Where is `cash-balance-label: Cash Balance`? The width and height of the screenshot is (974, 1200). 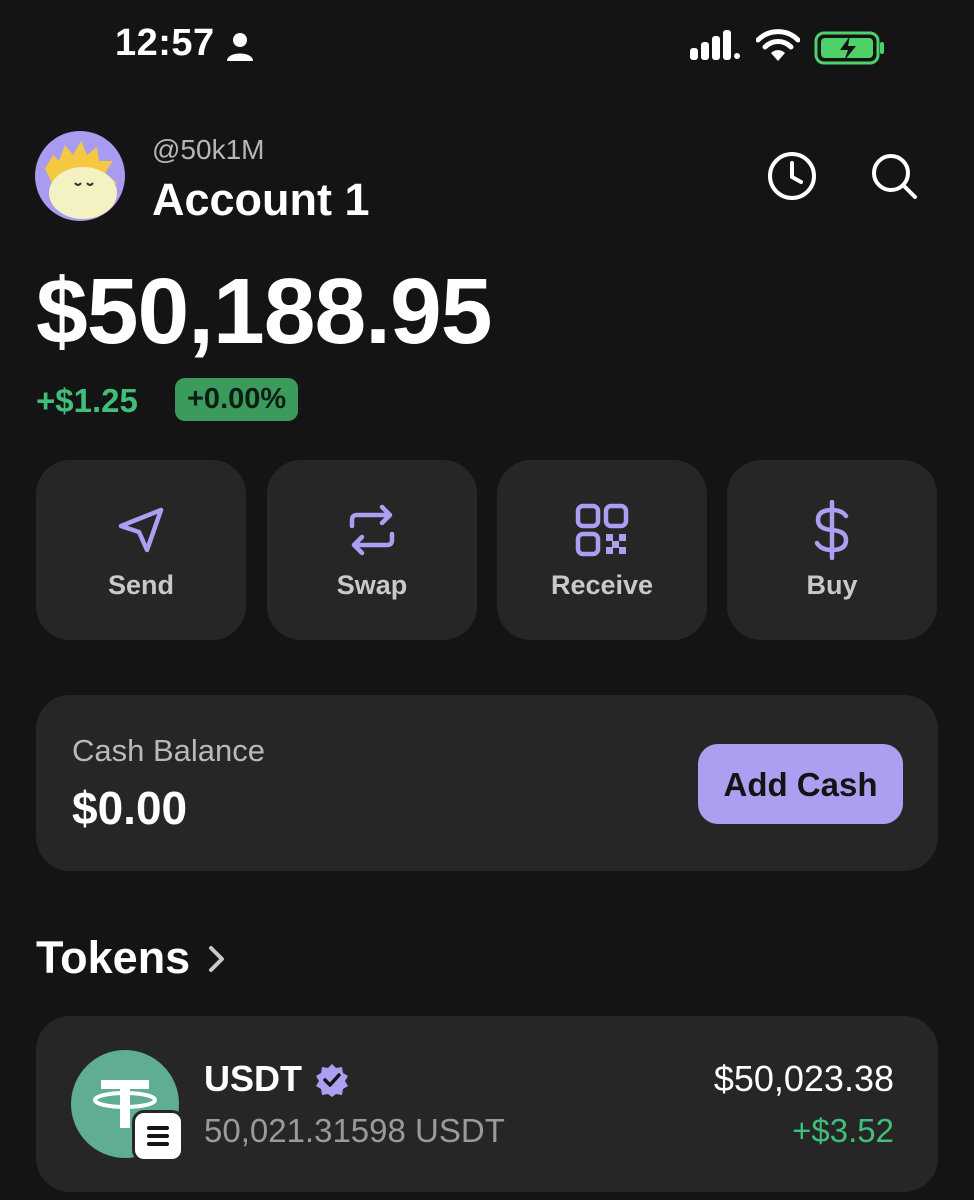
cash-balance-label: Cash Balance is located at coordinates (169, 750).